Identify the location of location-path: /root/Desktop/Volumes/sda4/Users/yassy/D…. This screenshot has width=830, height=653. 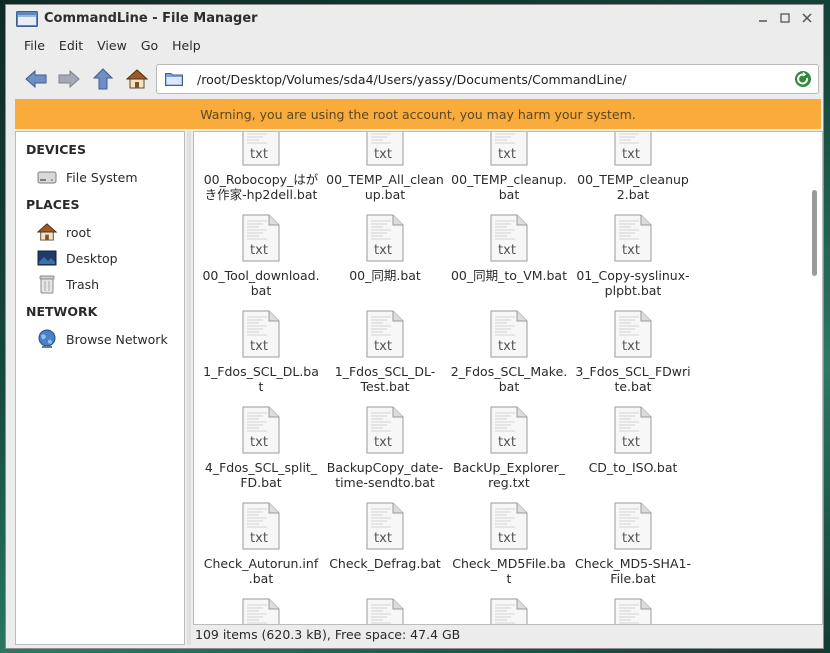
(412, 79).